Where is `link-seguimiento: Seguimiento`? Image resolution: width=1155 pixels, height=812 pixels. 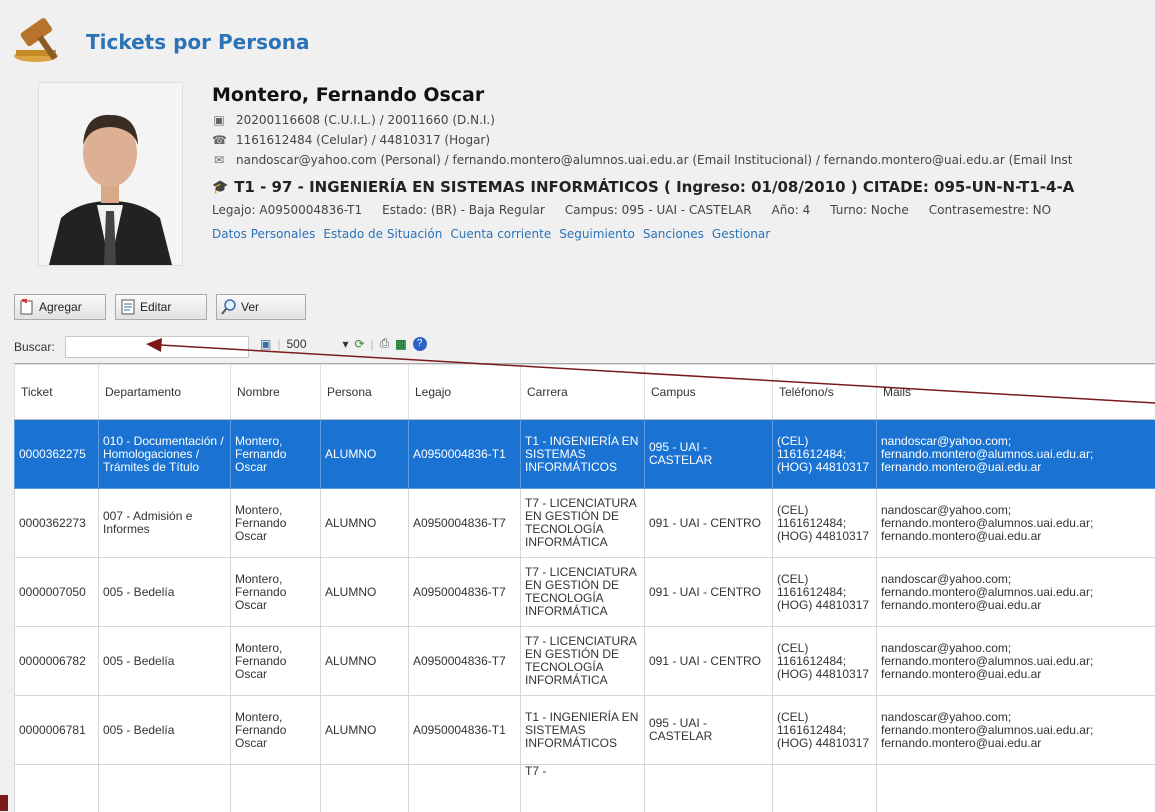
link-seguimiento: Seguimiento is located at coordinates (597, 234).